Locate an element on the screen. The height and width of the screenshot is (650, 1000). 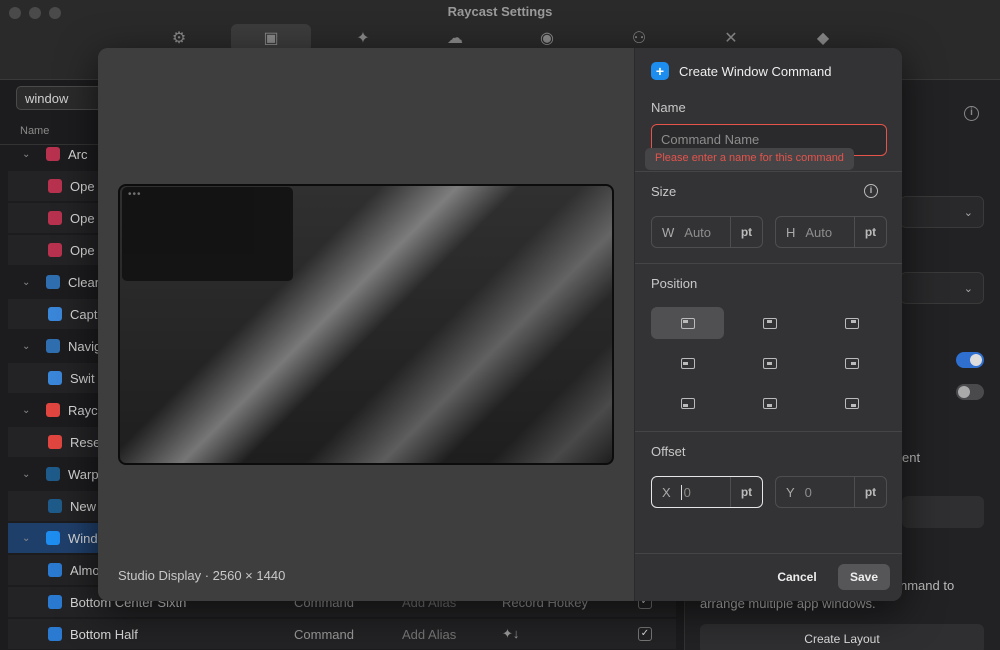
offset-x-input: 0 is located at coordinates (687, 492).